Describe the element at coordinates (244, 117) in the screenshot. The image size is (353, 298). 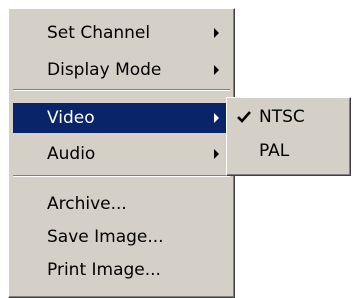
I see `checkmark-icon` at that location.